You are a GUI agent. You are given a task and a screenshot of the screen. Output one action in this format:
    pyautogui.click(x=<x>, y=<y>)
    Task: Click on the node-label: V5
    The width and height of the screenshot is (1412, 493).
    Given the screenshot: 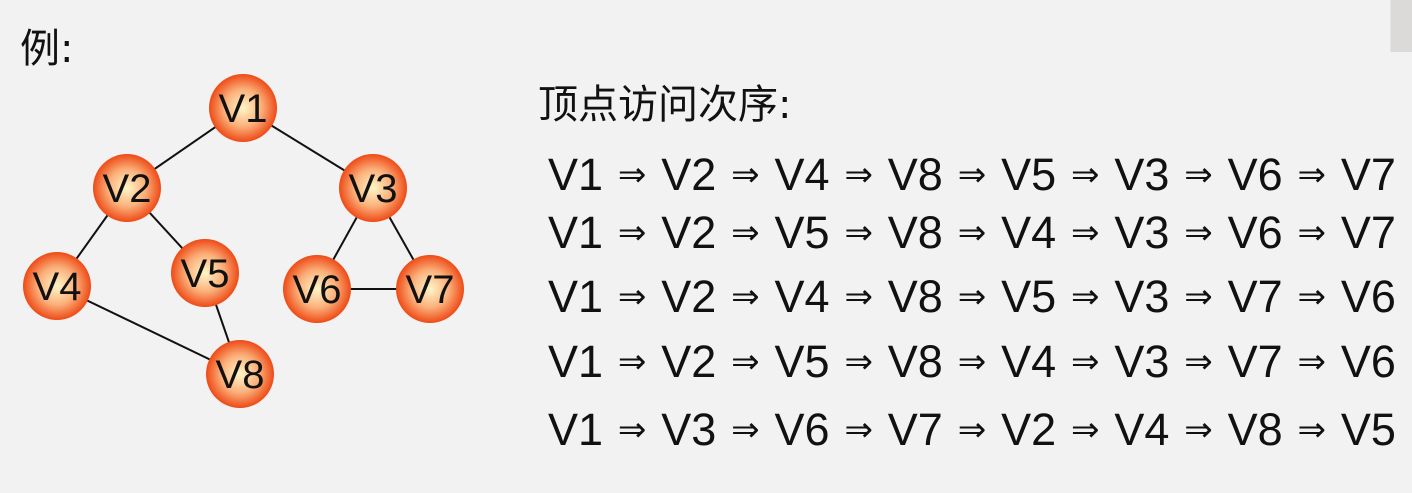 What is the action you would take?
    pyautogui.click(x=205, y=274)
    